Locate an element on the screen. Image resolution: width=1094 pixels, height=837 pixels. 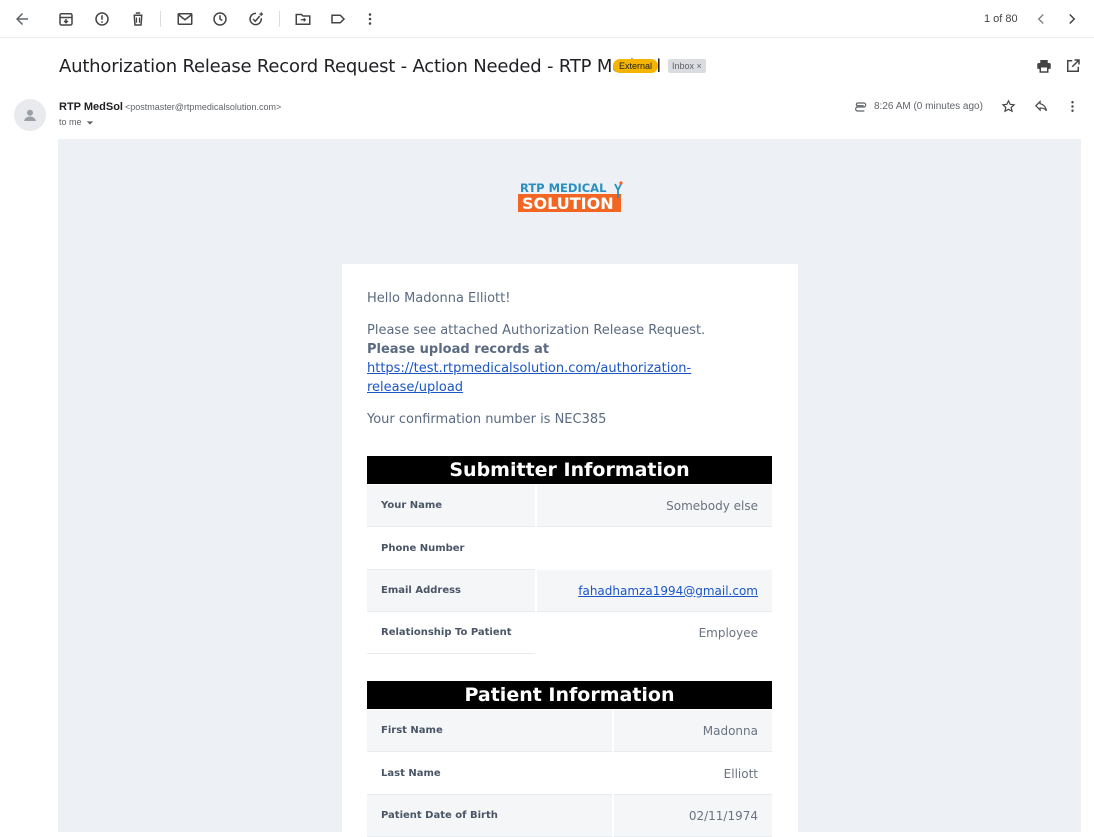
row-value is located at coordinates (654, 549).